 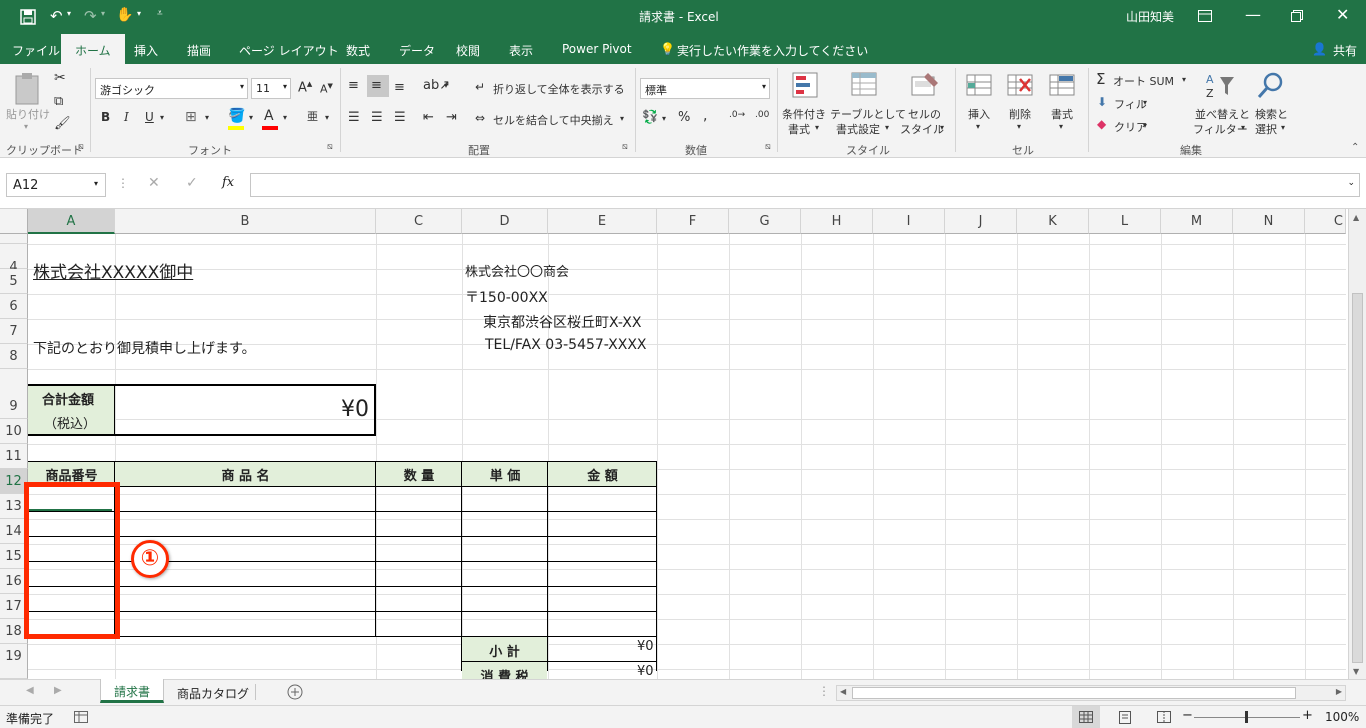 What do you see at coordinates (376, 85) in the screenshot?
I see `align-middle-icon: ≡` at bounding box center [376, 85].